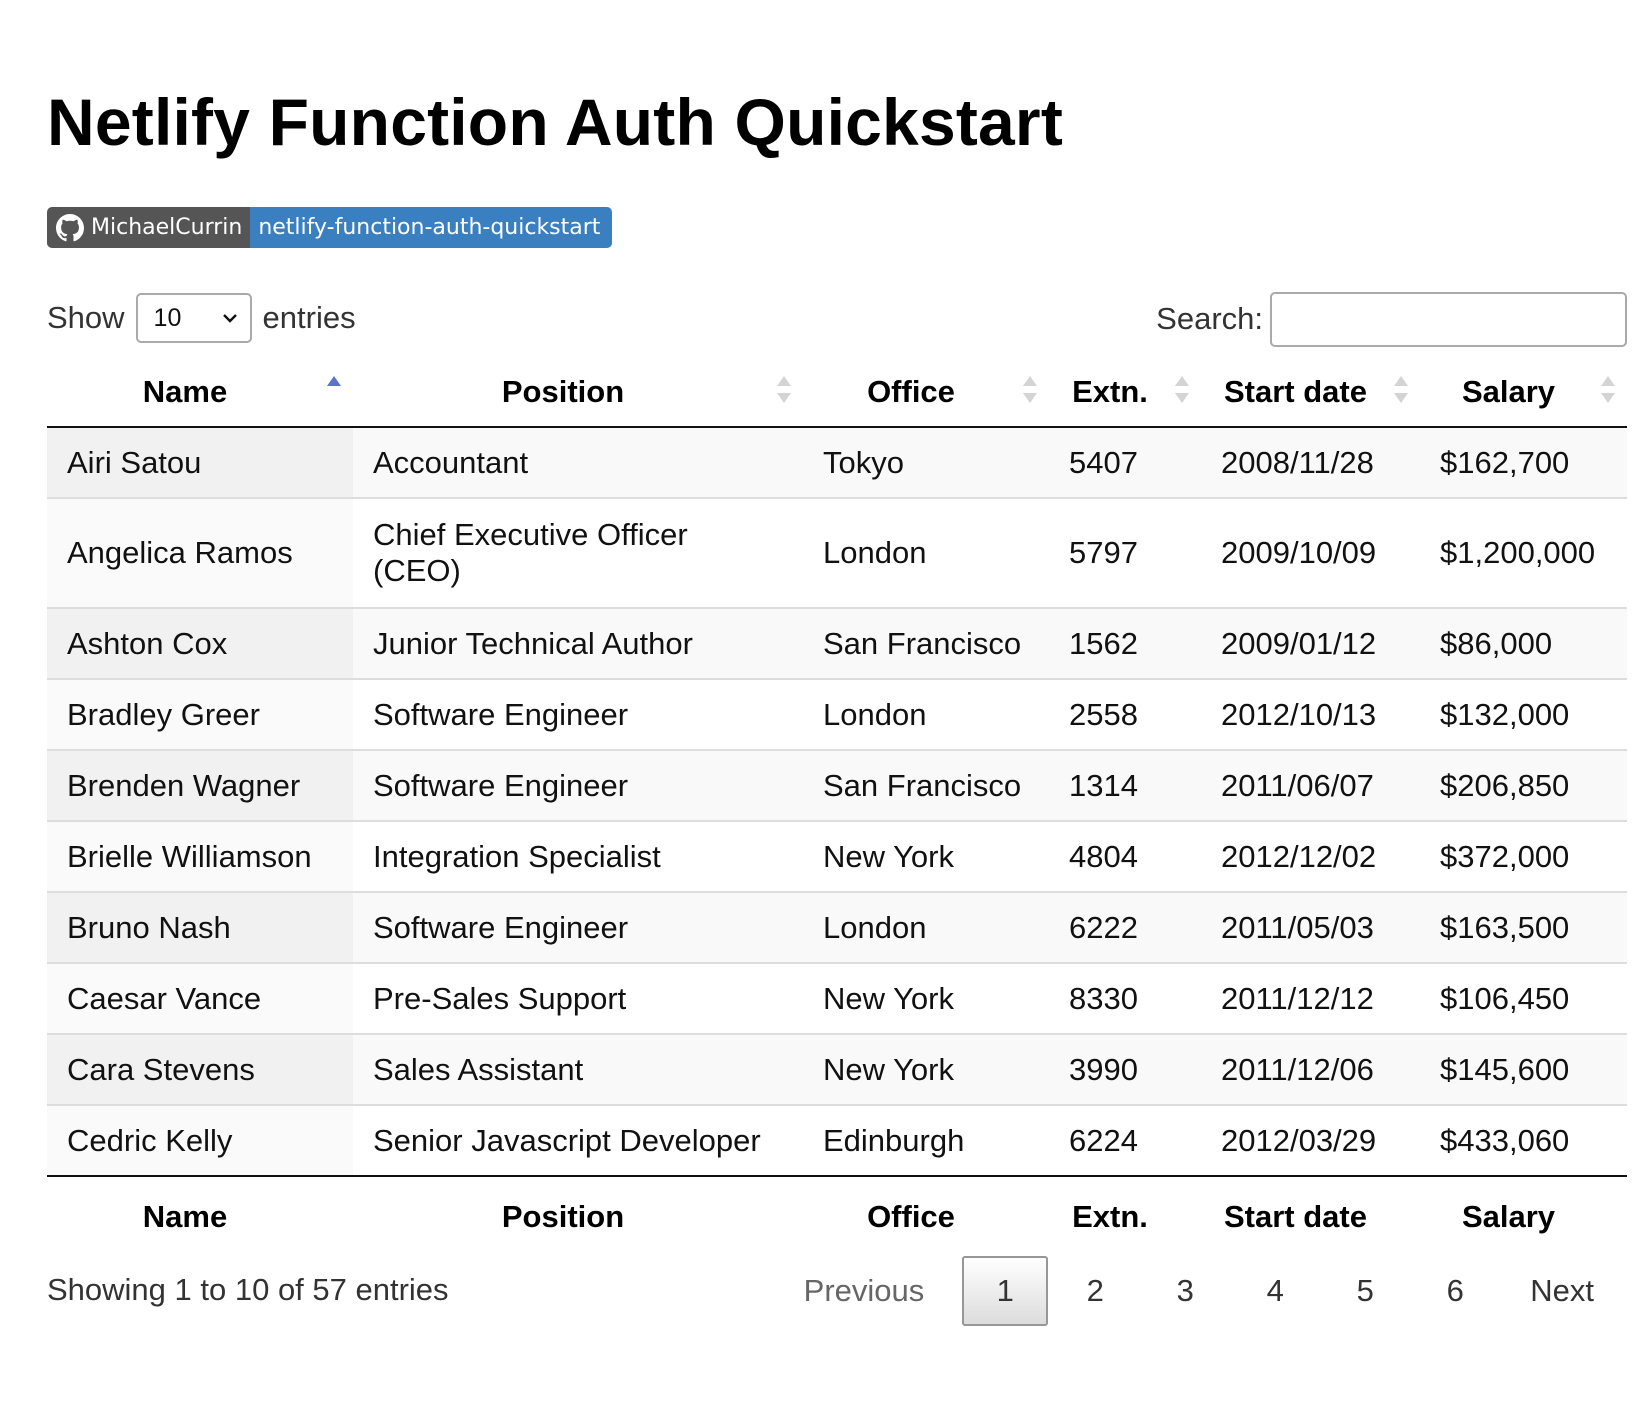 The height and width of the screenshot is (1418, 1652). What do you see at coordinates (883, 1291) in the screenshot?
I see `previous-button: Previous` at bounding box center [883, 1291].